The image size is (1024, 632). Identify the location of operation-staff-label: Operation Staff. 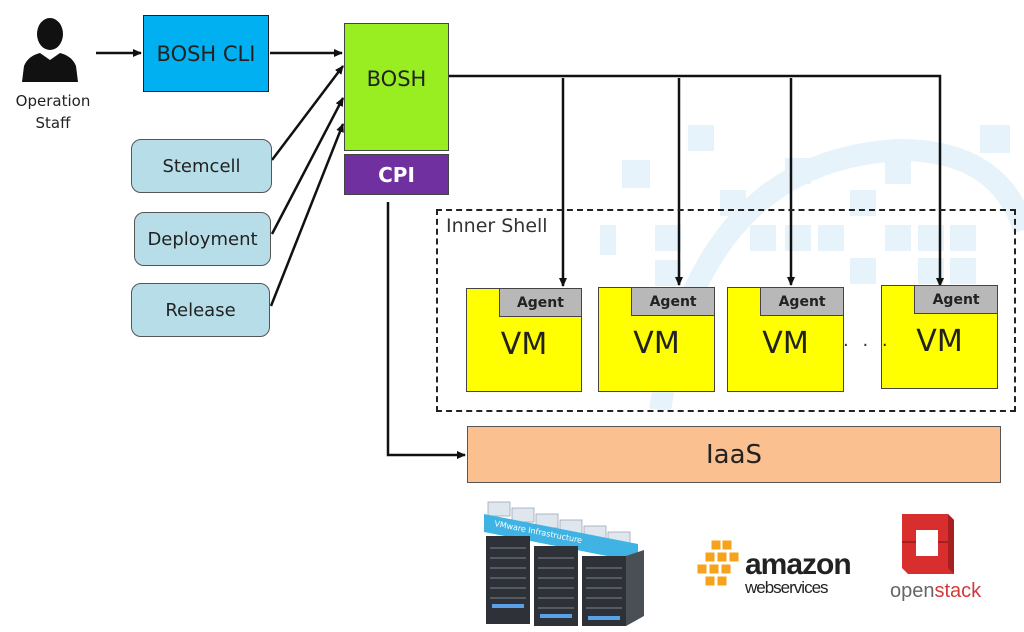
(53, 112).